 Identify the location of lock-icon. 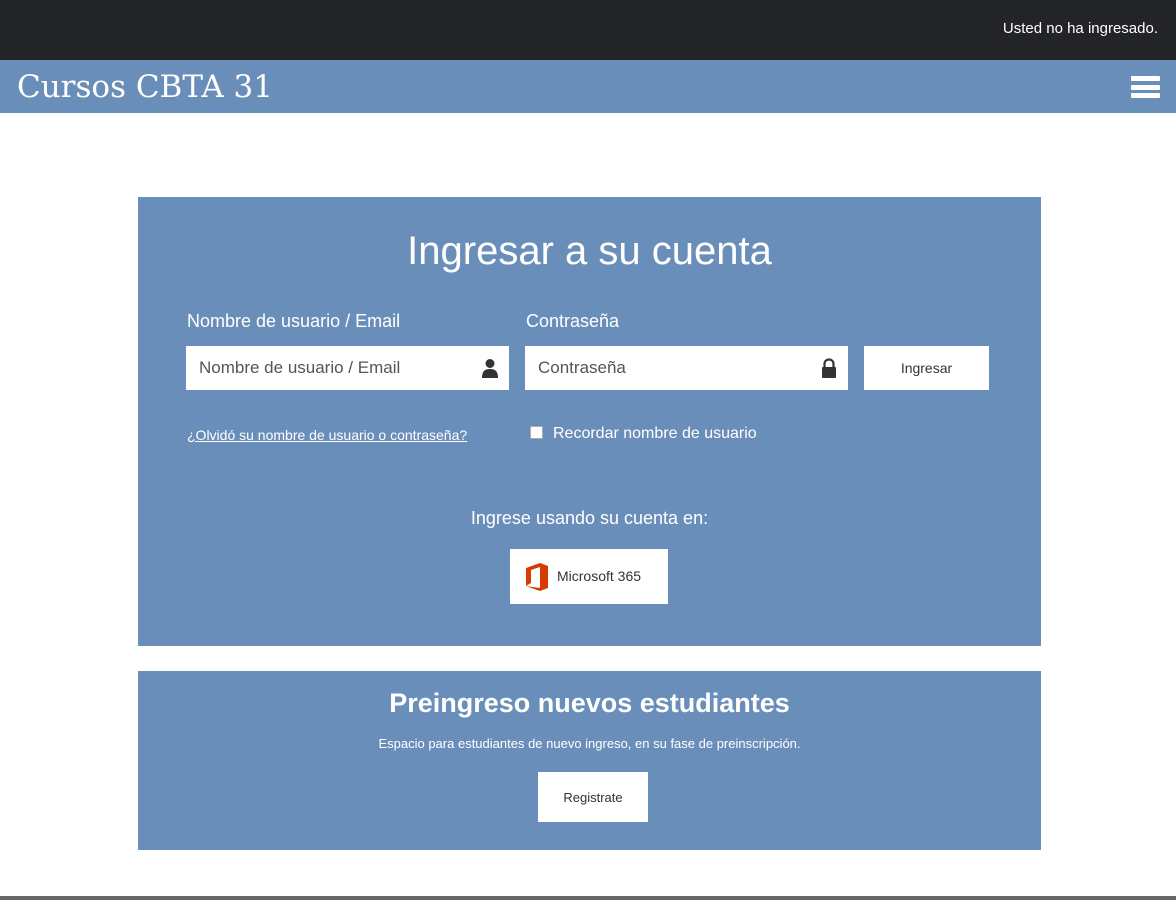
(829, 368).